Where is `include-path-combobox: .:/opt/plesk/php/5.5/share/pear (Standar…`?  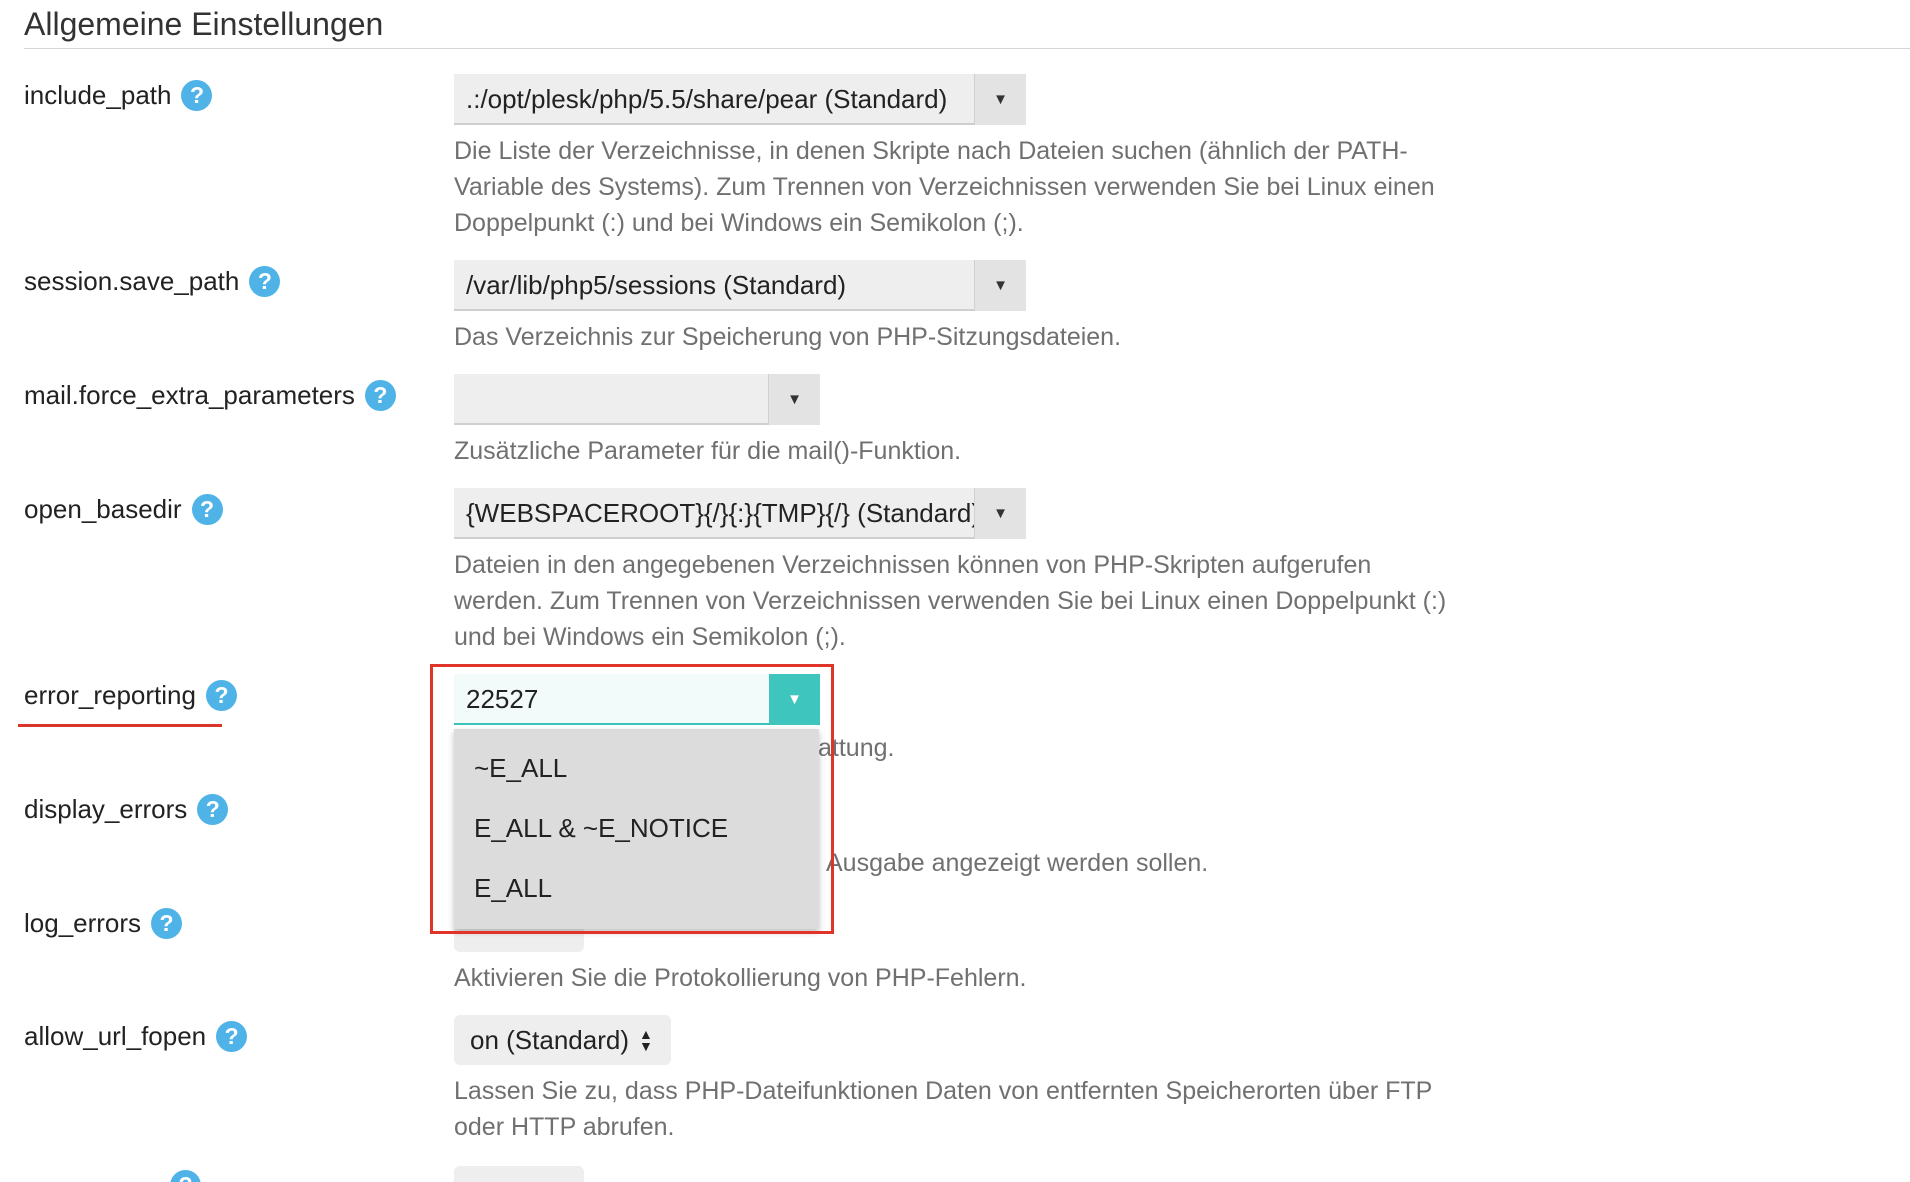 include-path-combobox: .:/opt/plesk/php/5.5/share/pear (Standar… is located at coordinates (740, 99).